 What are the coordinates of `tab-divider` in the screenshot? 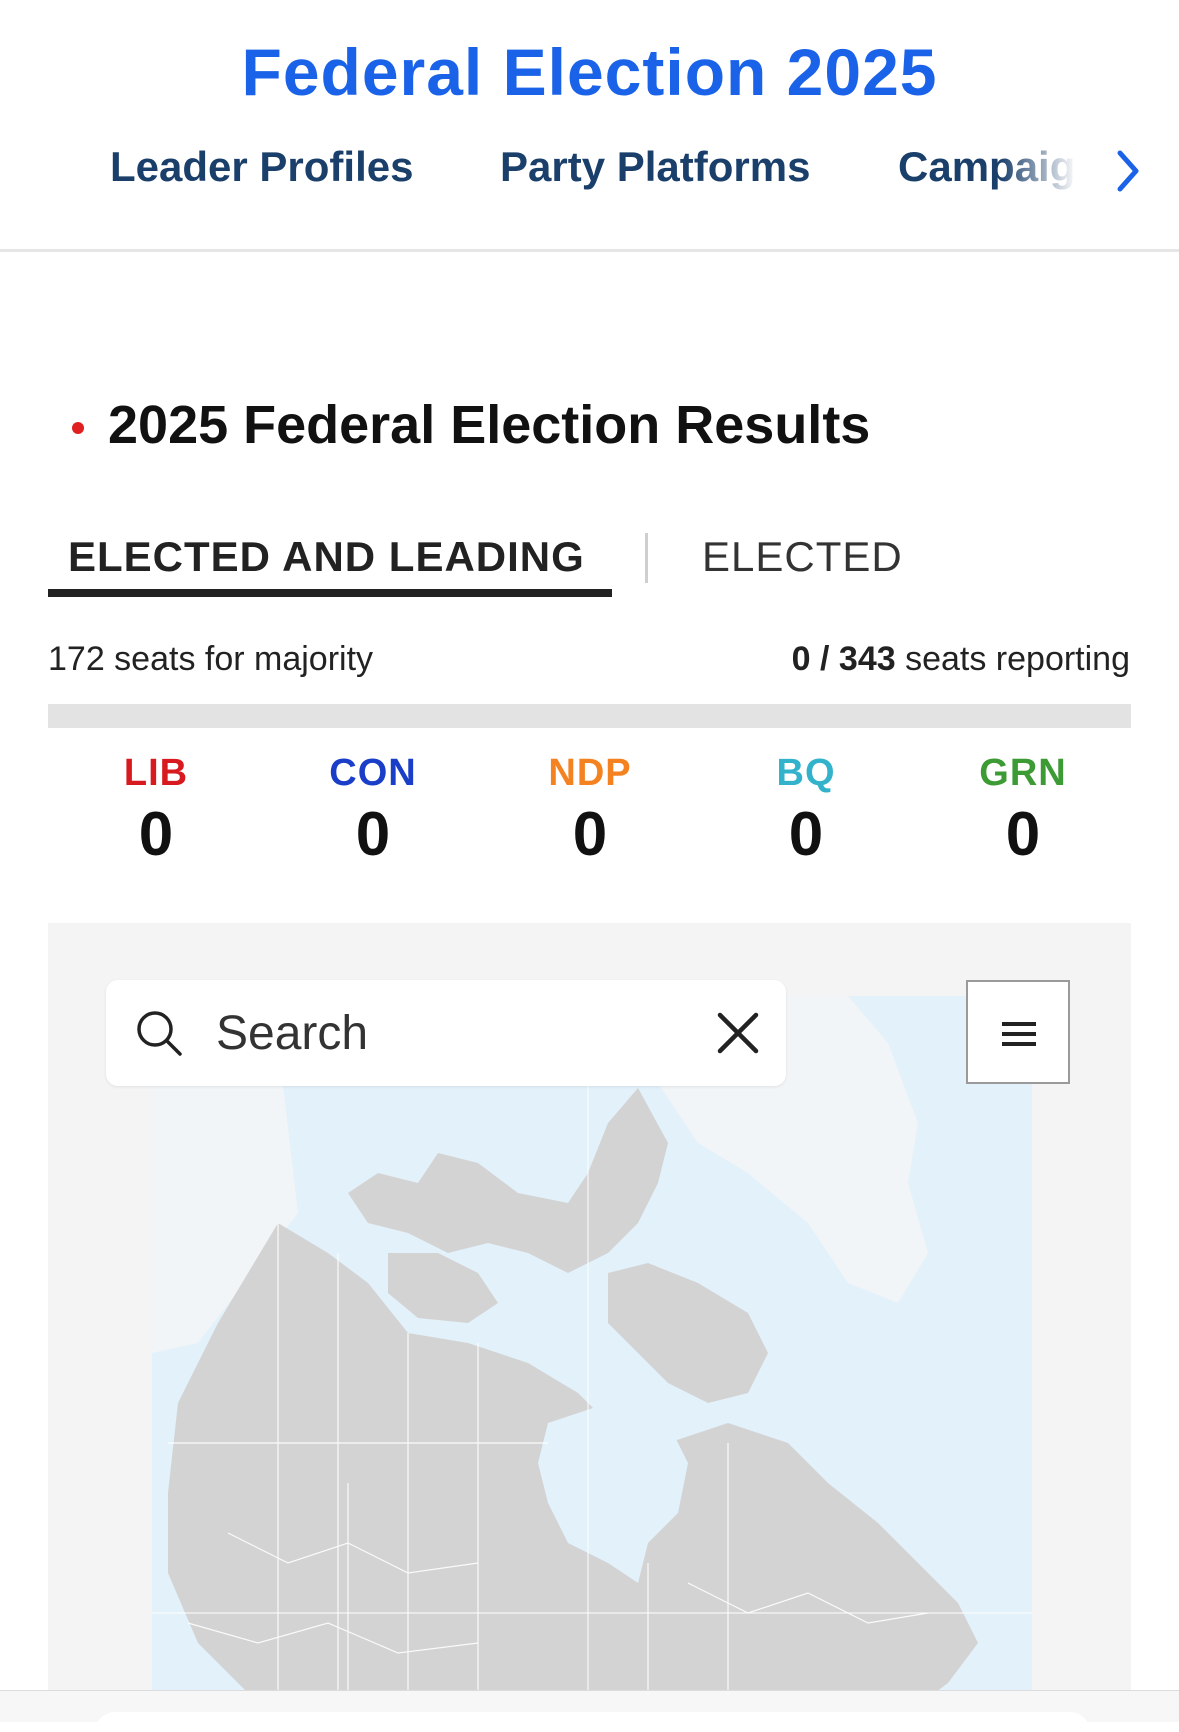 It's located at (646, 558).